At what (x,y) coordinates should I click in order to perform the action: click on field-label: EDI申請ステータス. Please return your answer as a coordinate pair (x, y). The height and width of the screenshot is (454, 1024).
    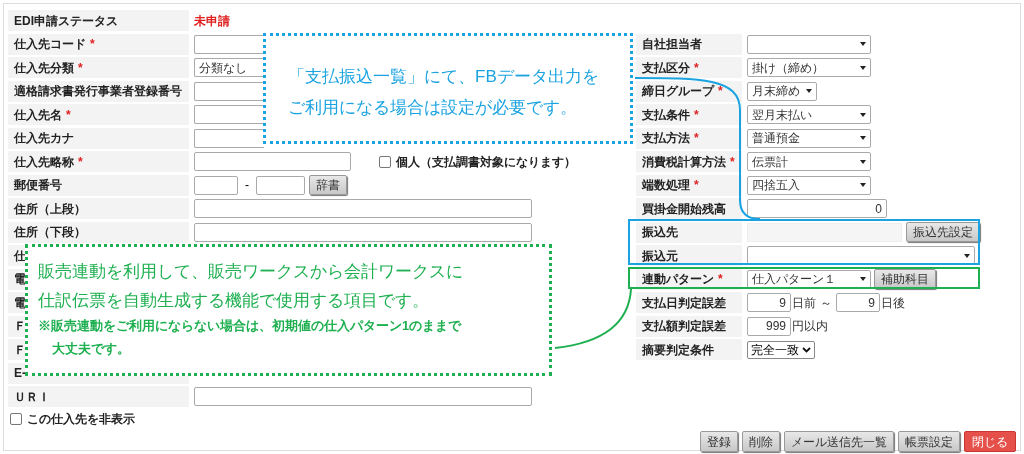
    Looking at the image, I should click on (66, 21).